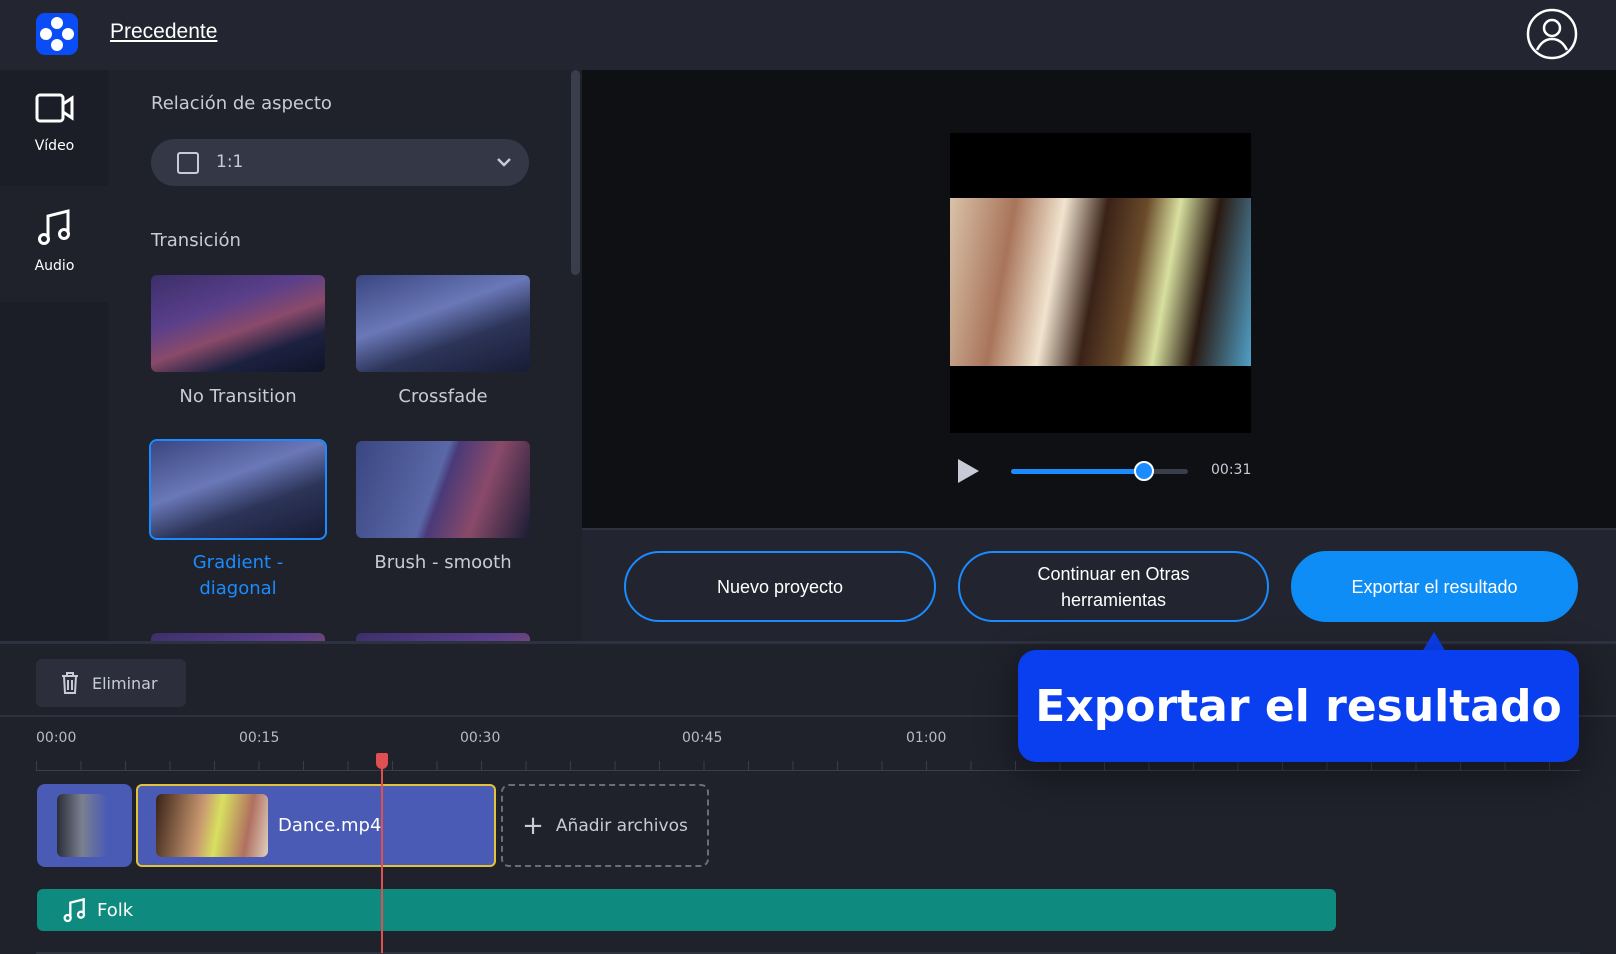  Describe the element at coordinates (443, 562) in the screenshot. I see `transition-label: Brush - smooth` at that location.